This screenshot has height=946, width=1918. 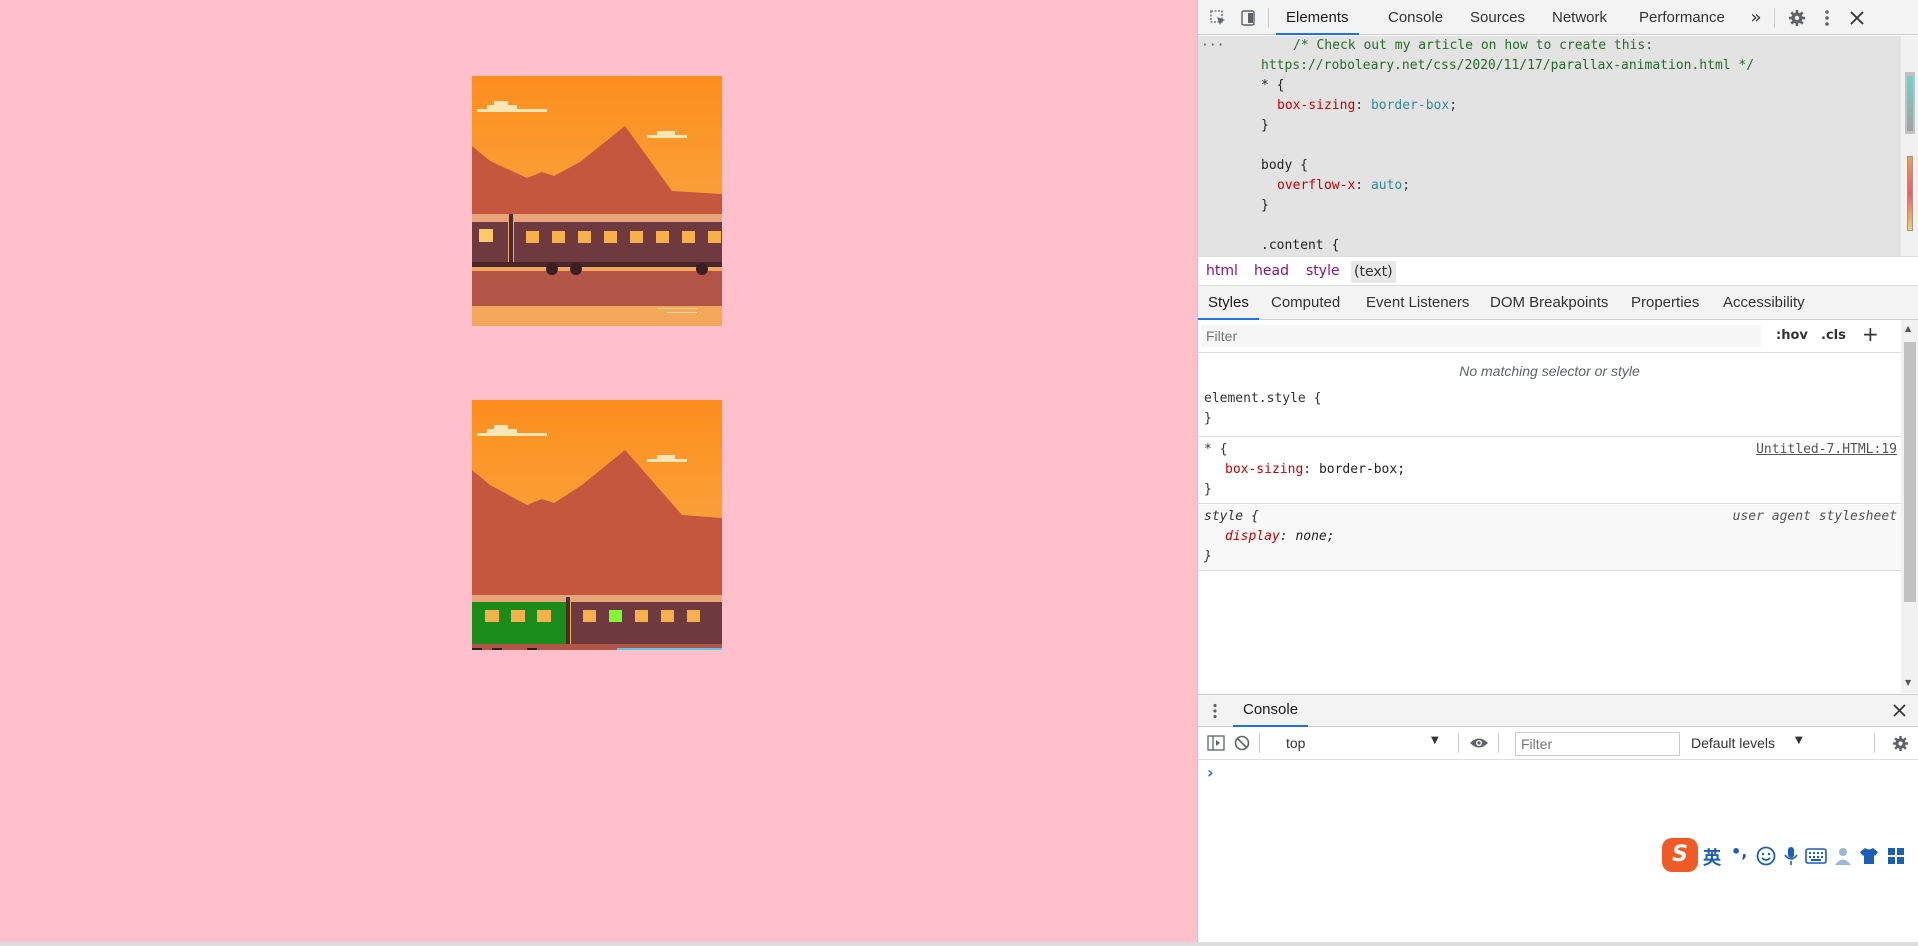 I want to click on source-selector: body {, so click(x=1284, y=165).